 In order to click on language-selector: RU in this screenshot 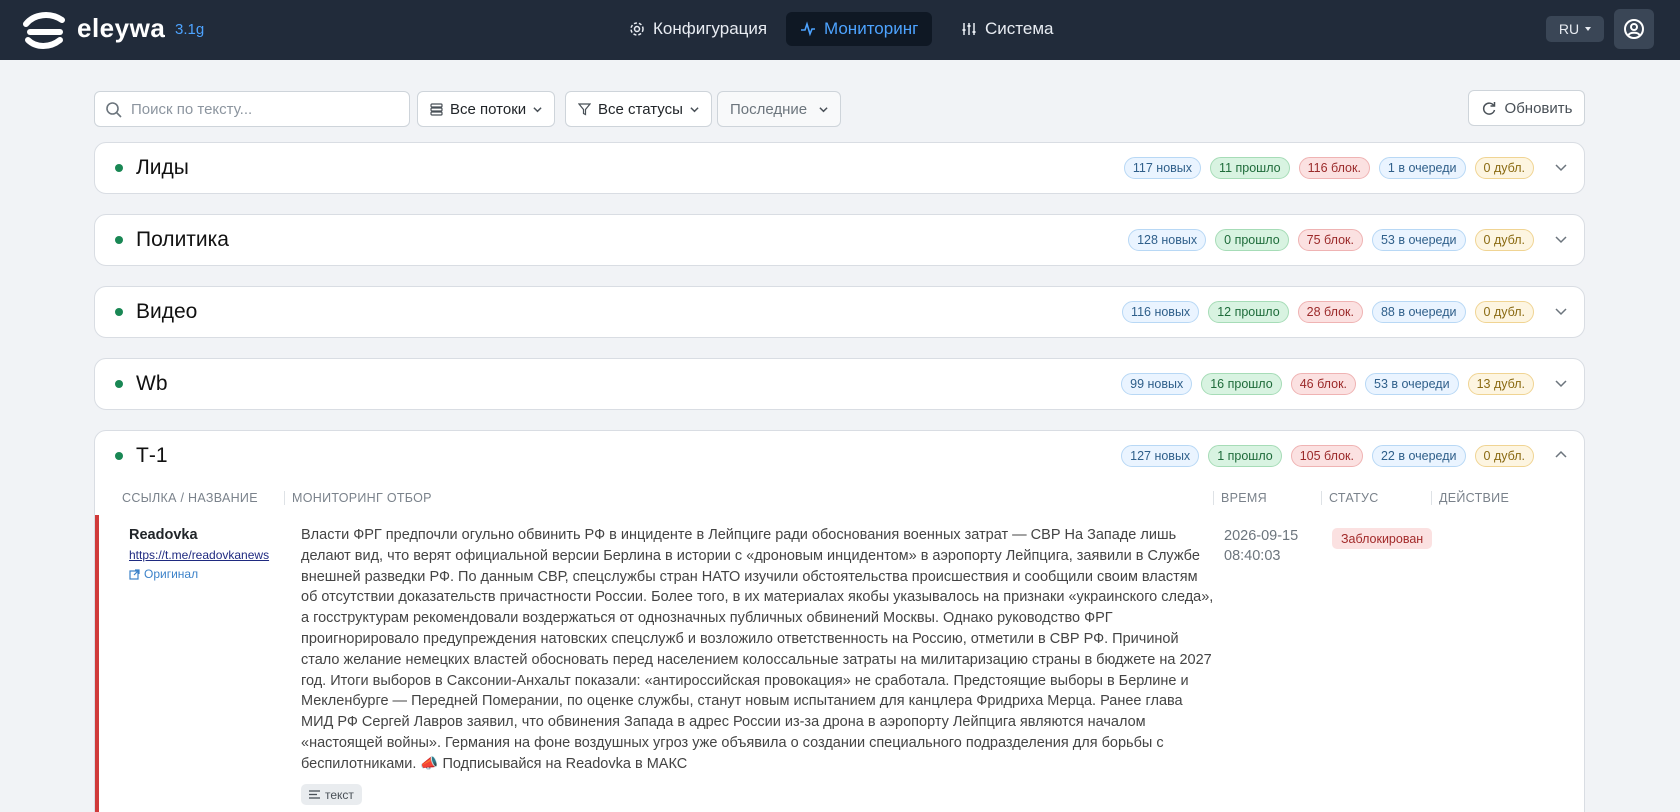, I will do `click(1575, 29)`.